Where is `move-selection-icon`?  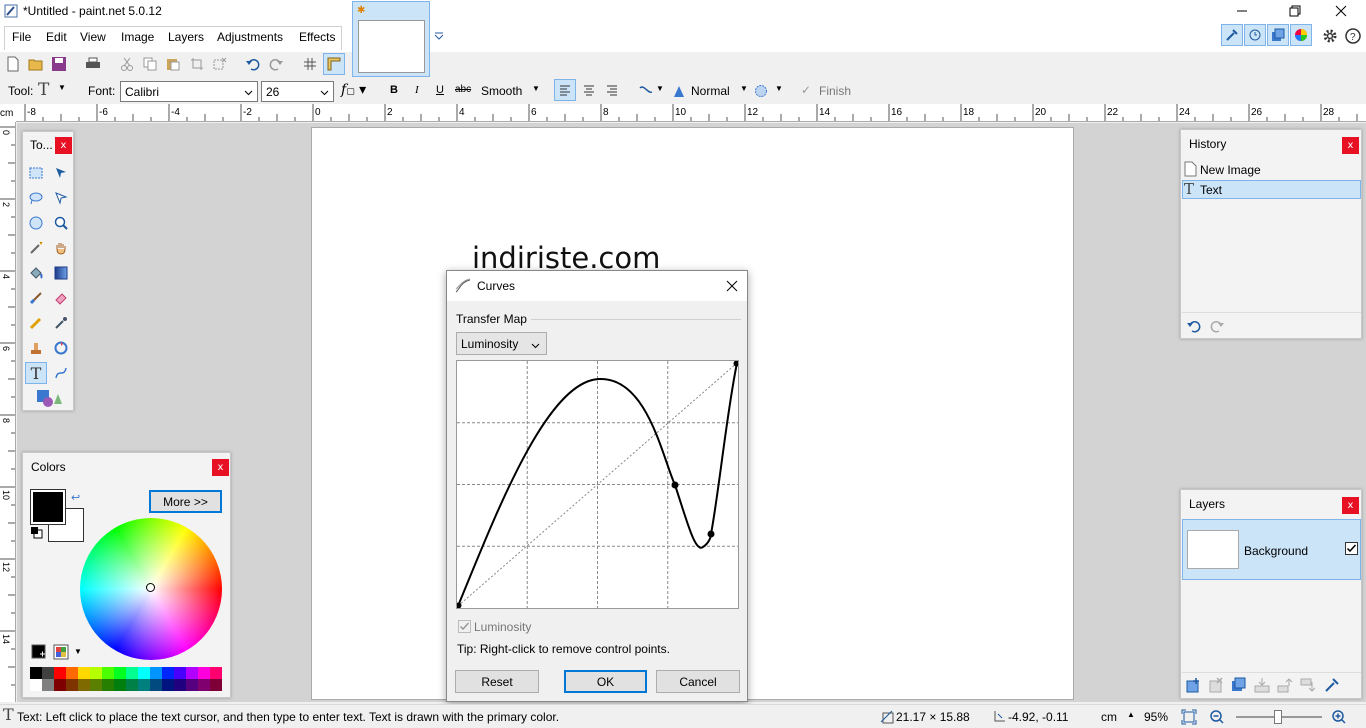
move-selection-icon is located at coordinates (61, 198).